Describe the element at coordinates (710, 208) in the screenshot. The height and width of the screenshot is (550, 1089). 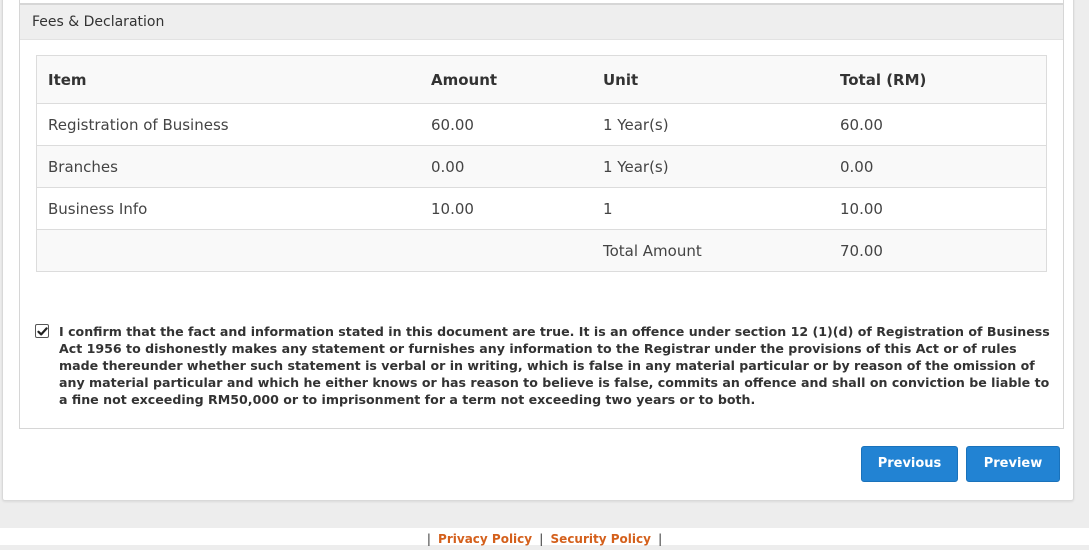
I see `cell-unit: 1` at that location.